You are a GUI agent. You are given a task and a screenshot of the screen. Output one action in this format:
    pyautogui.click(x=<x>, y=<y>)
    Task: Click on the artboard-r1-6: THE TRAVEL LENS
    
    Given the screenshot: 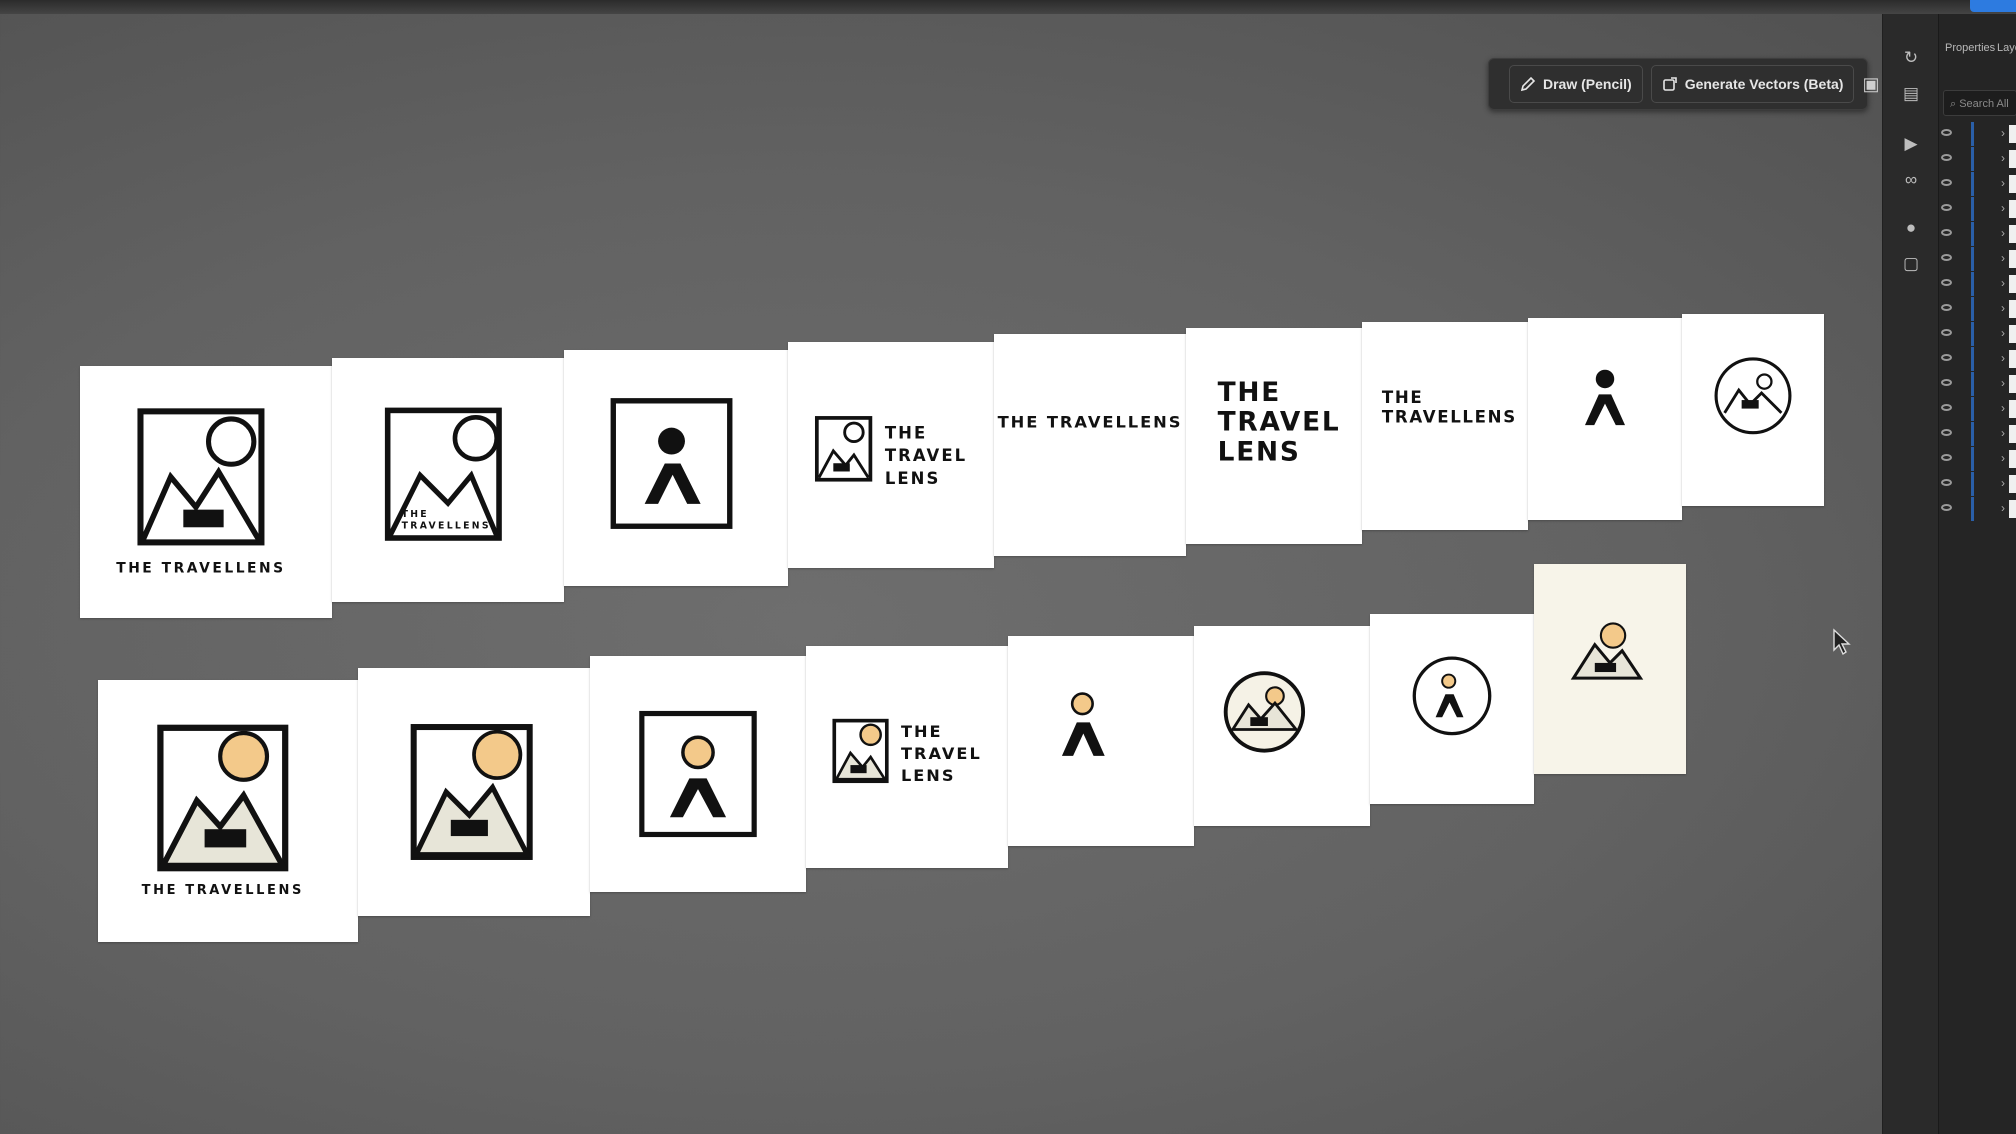 What is the action you would take?
    pyautogui.click(x=1274, y=436)
    